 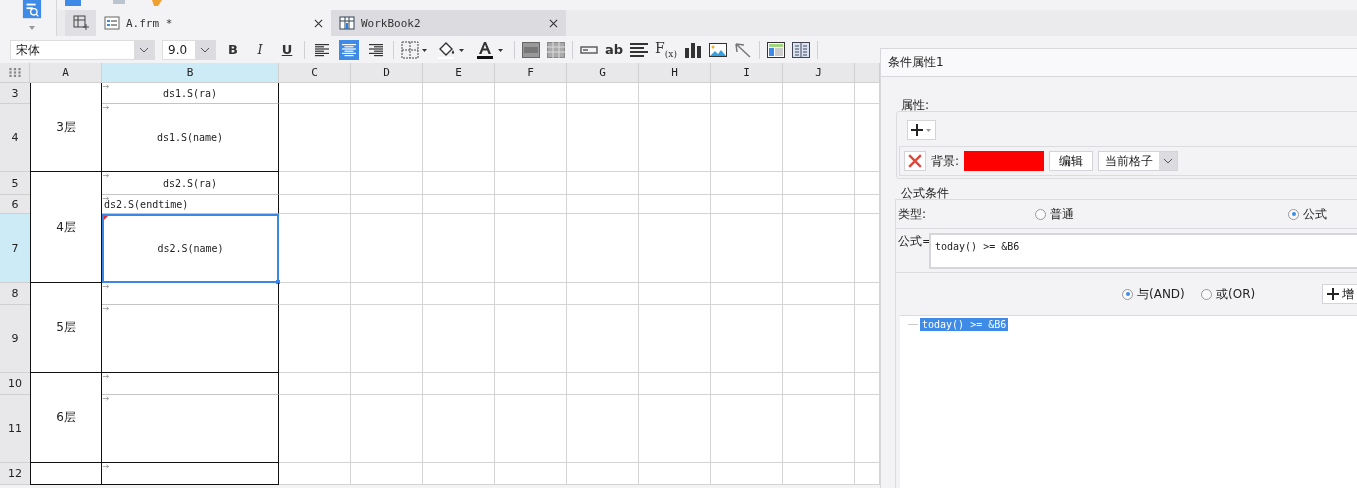 What do you see at coordinates (1161, 214) in the screenshot?
I see `radio-option: 普通` at bounding box center [1161, 214].